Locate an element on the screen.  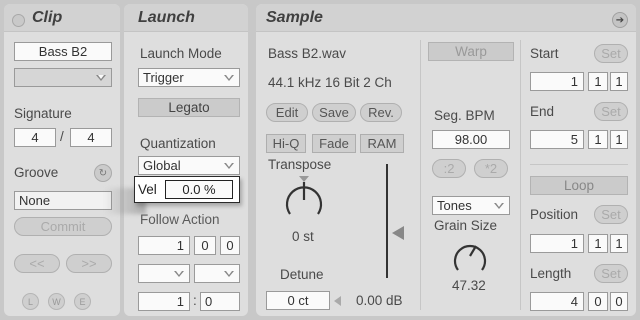
gain-value: 0.00 dB is located at coordinates (379, 300).